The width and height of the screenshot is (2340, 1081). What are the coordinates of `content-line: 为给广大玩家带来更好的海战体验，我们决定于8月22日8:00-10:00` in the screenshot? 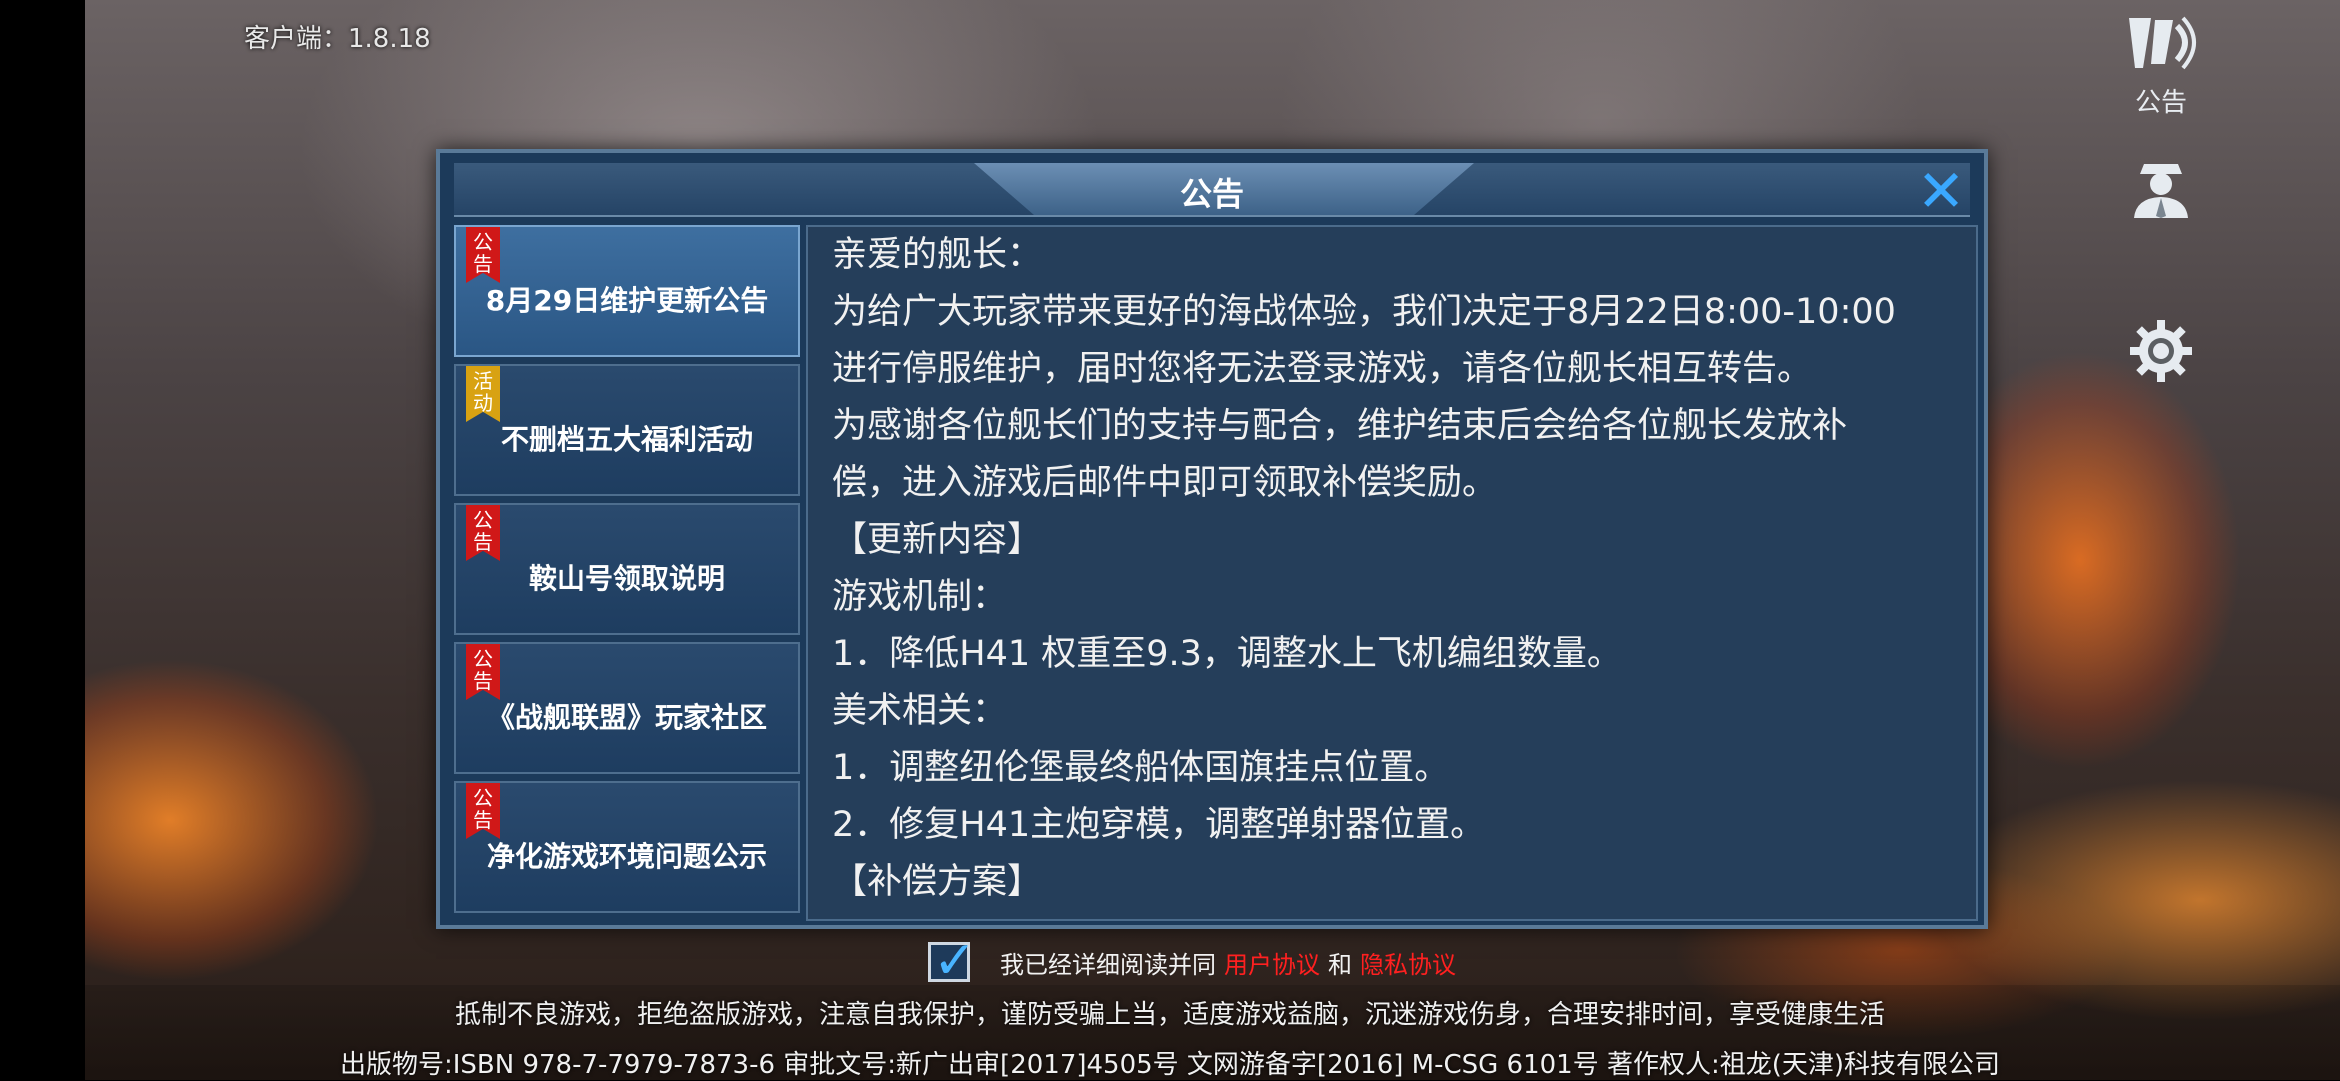 It's located at (1364, 312).